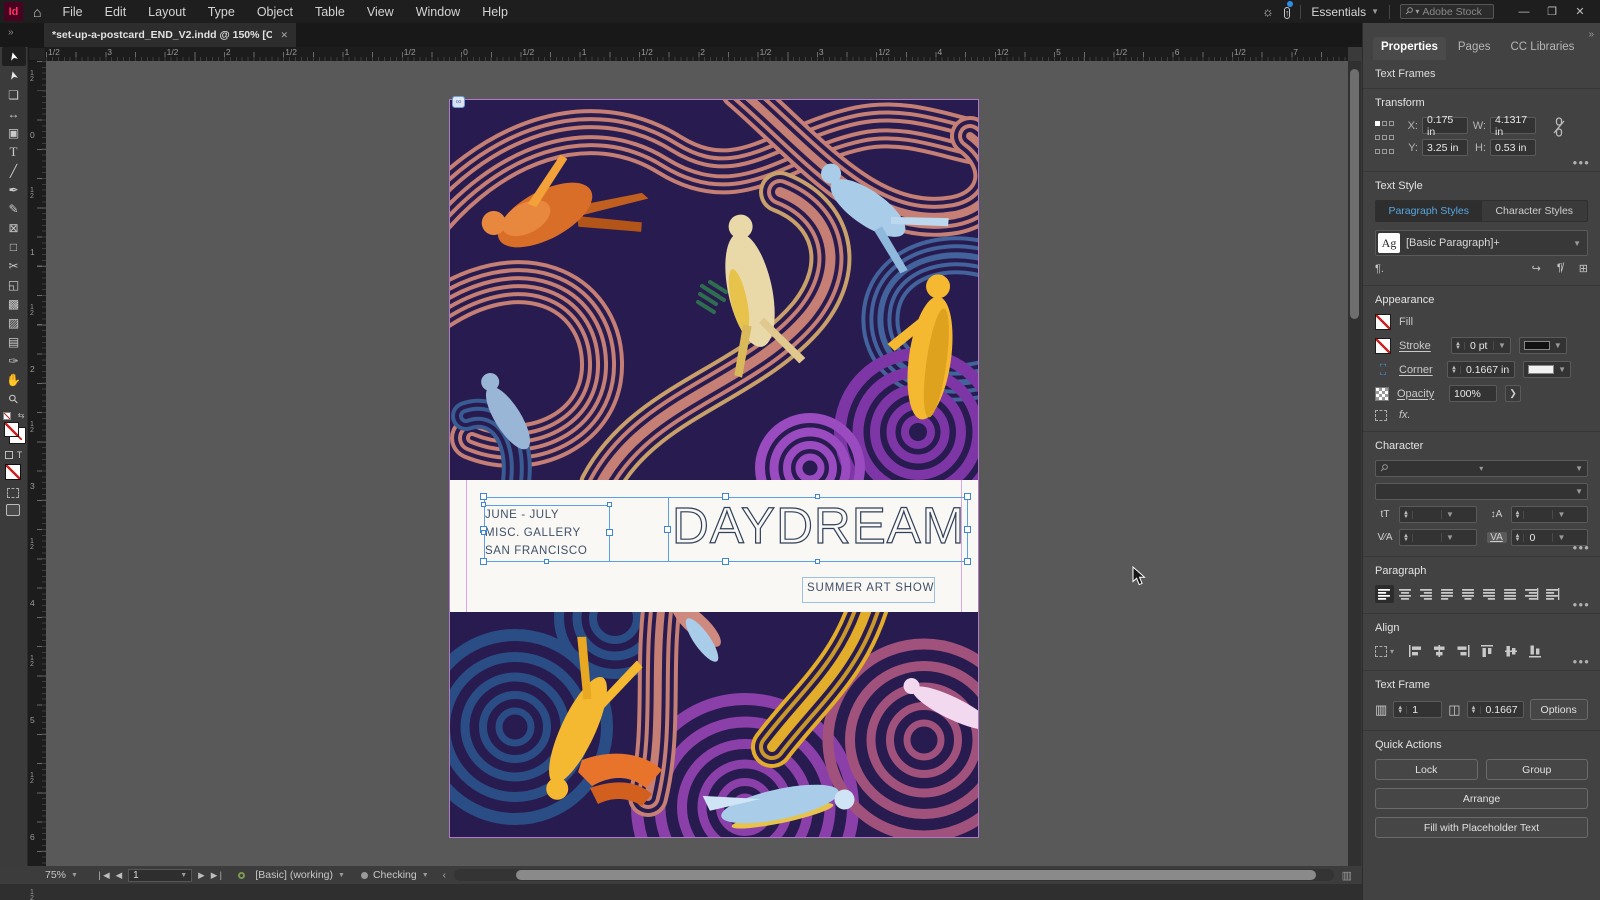  Describe the element at coordinates (11, 32) in the screenshot. I see `tab-overflow-icon: »` at that location.